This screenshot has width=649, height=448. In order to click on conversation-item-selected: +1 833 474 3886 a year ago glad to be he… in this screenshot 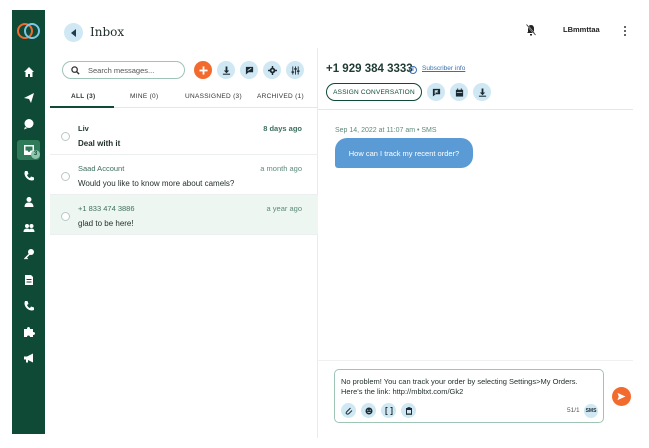, I will do `click(184, 215)`.